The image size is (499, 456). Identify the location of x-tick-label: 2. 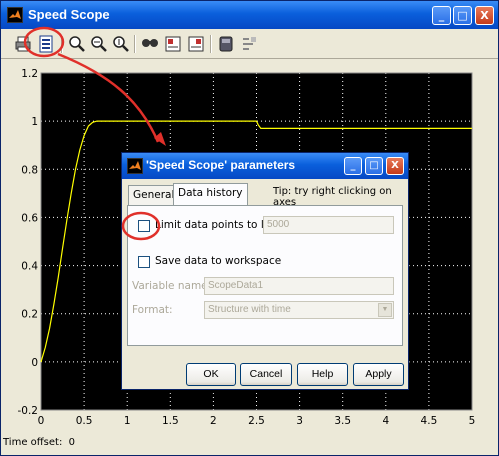
(213, 421).